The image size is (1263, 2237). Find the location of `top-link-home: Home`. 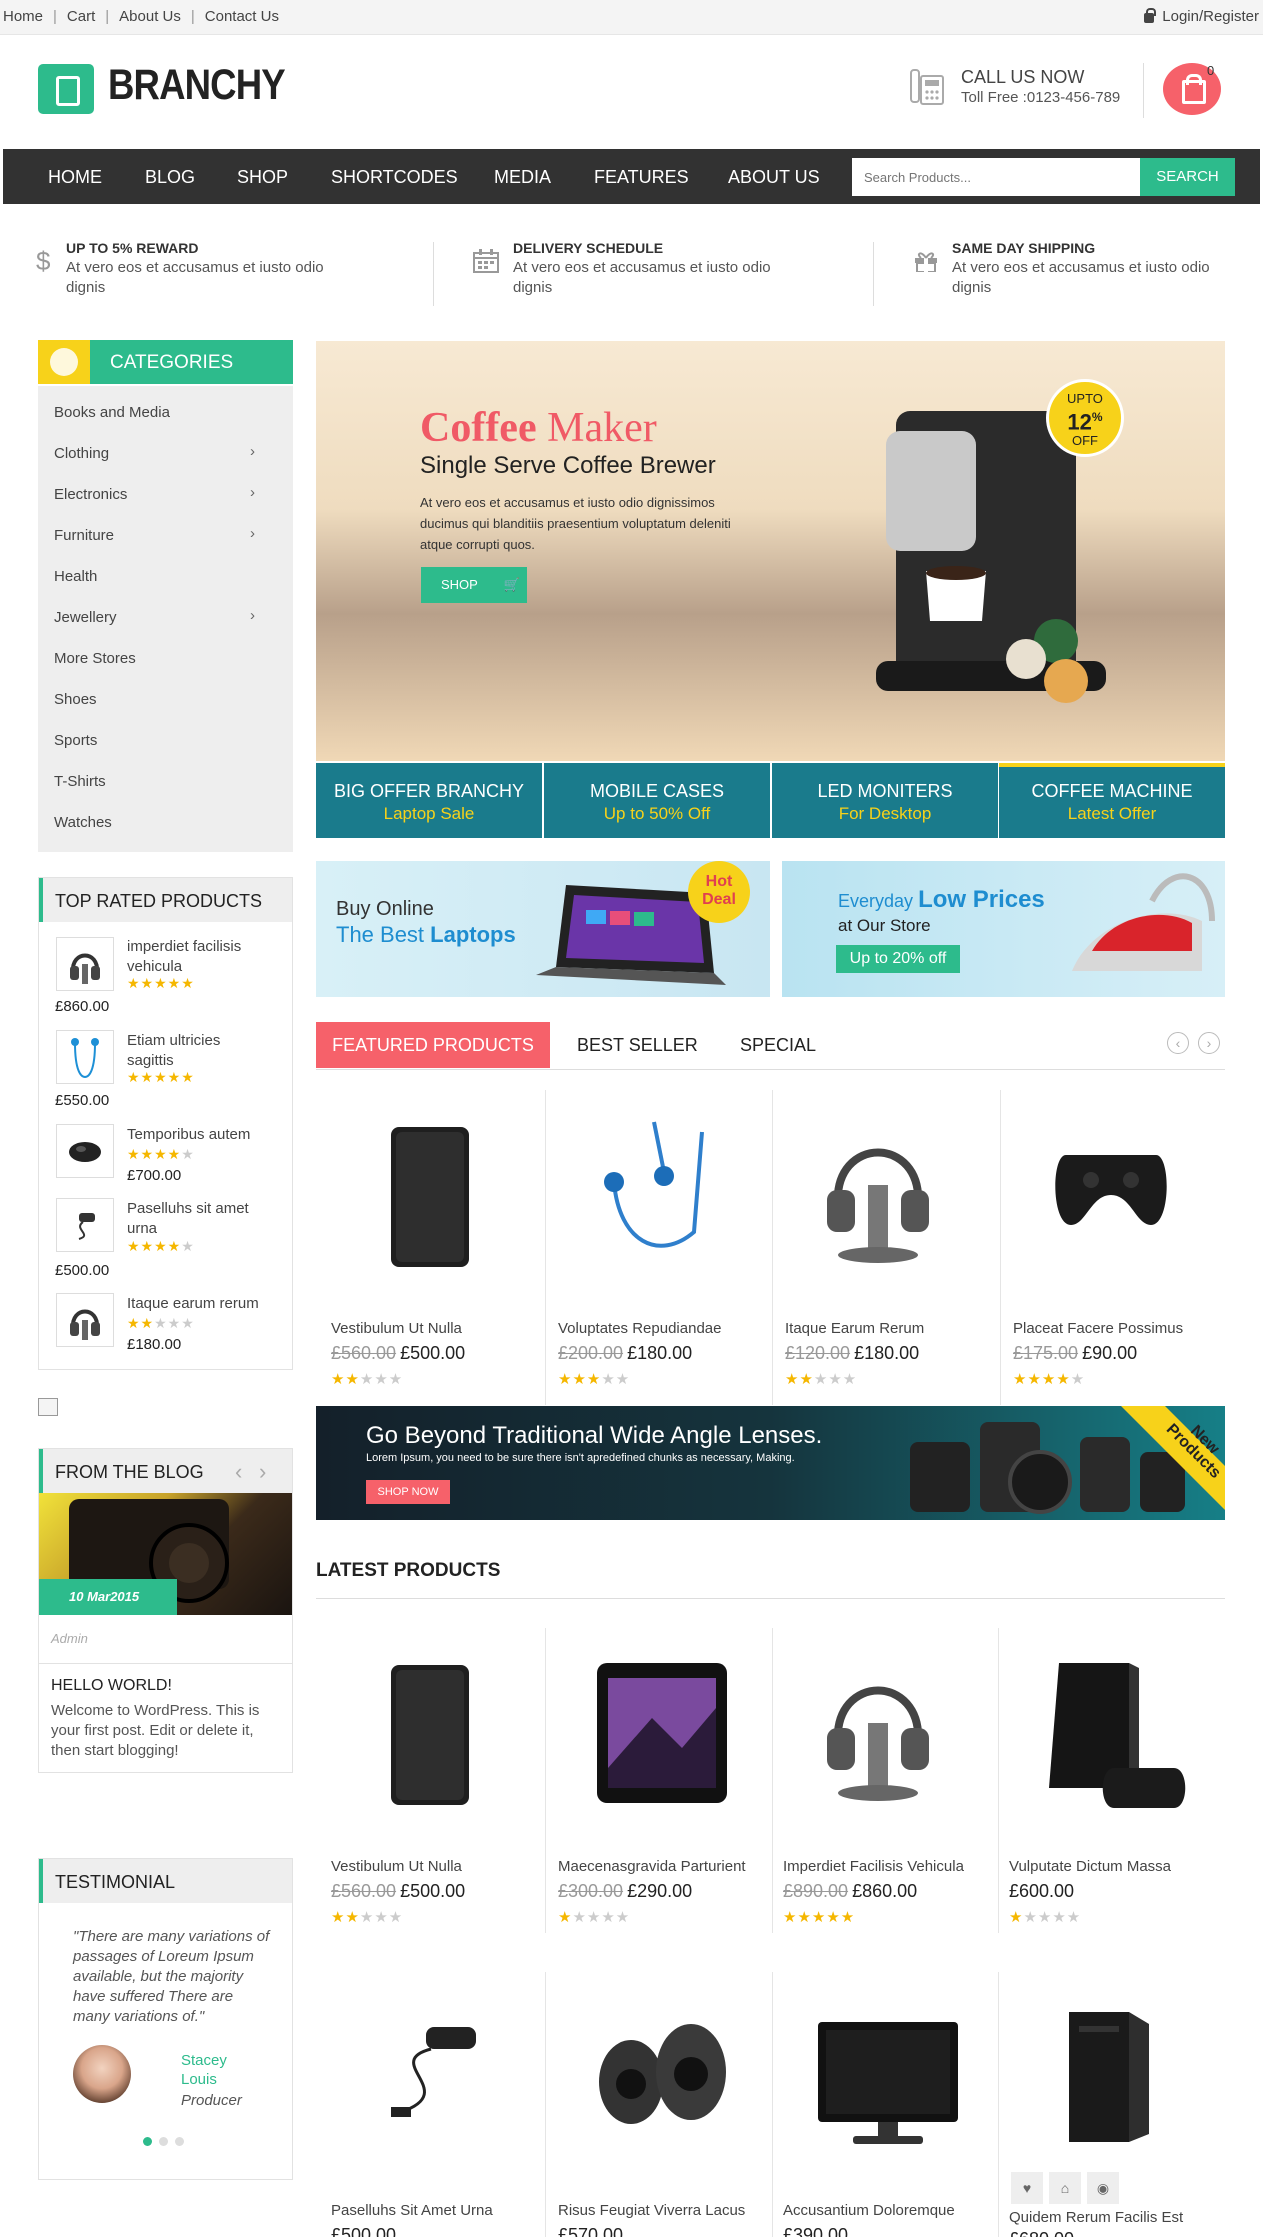

top-link-home: Home is located at coordinates (23, 16).